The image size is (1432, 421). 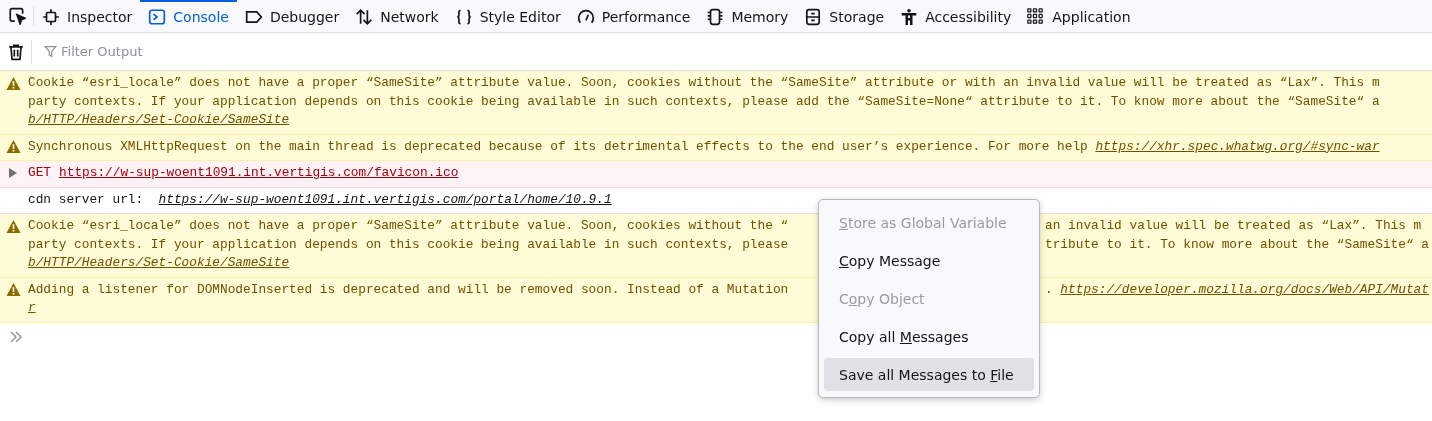 What do you see at coordinates (1049, 289) in the screenshot?
I see `message-text: .` at bounding box center [1049, 289].